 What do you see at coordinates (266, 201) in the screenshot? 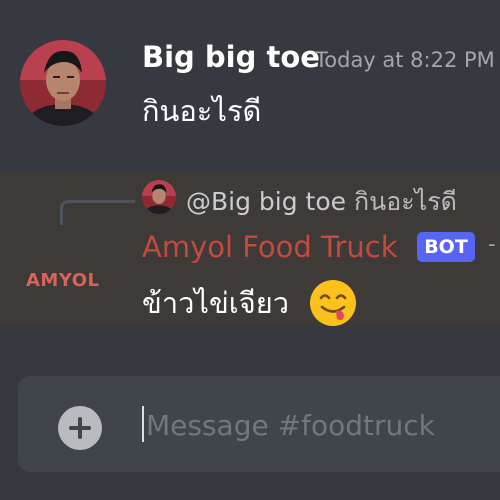
I see `reply-mention: @Big big toe` at bounding box center [266, 201].